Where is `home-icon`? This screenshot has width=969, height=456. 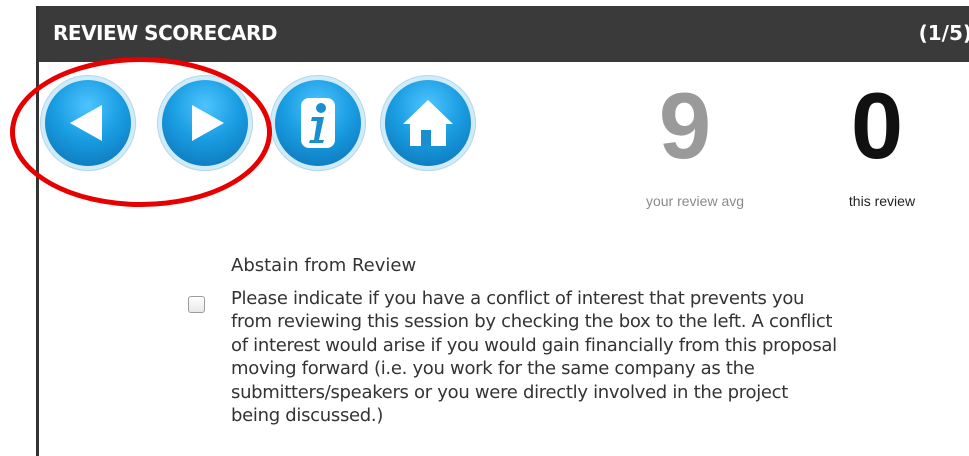 home-icon is located at coordinates (428, 123).